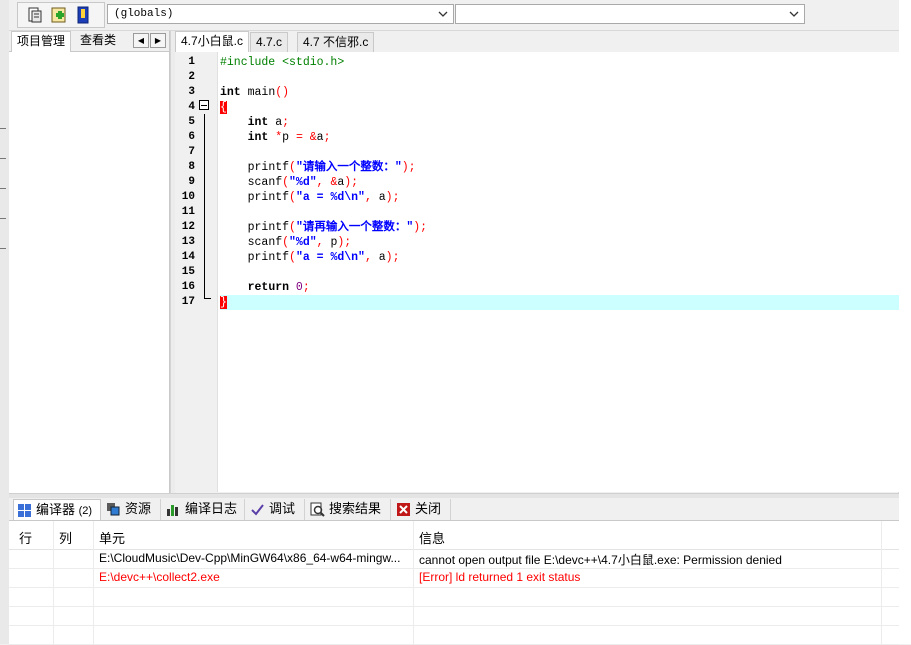 The image size is (911, 645). Describe the element at coordinates (428, 508) in the screenshot. I see `tab-label: 关闭` at that location.